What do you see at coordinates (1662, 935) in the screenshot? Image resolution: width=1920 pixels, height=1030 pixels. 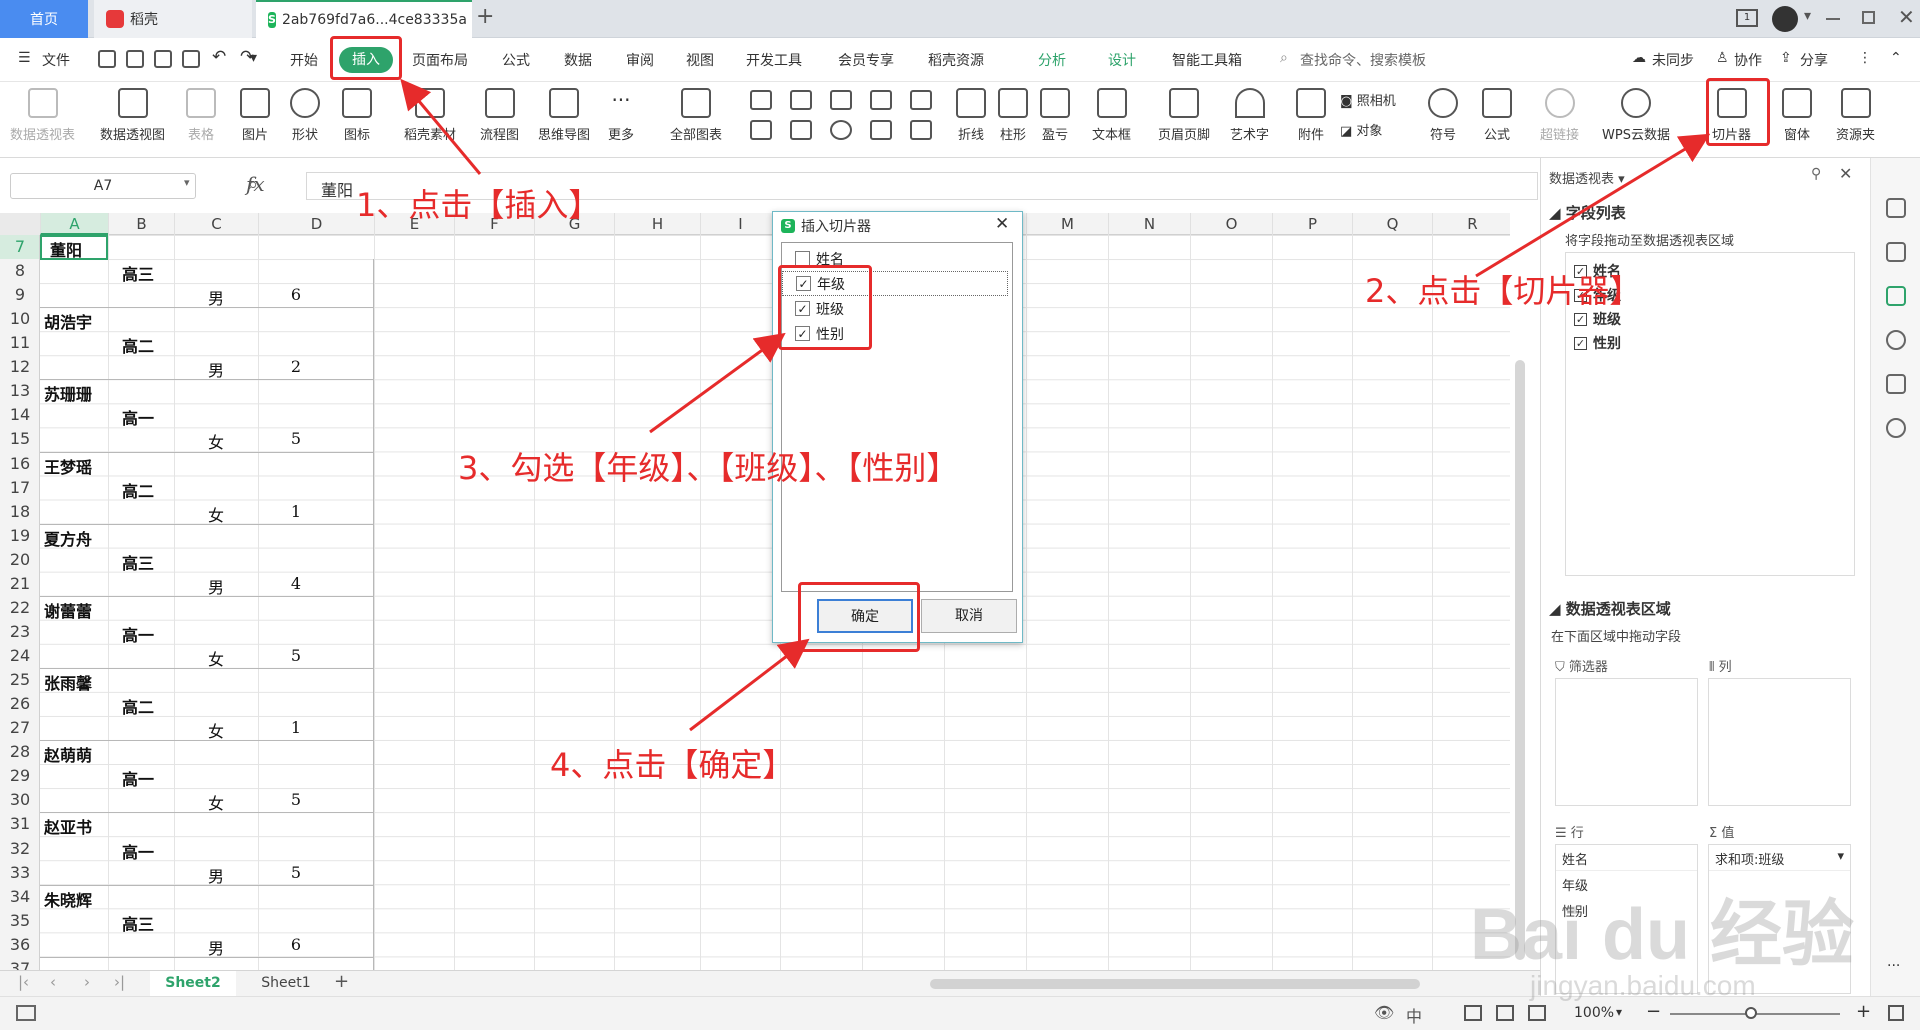 I see `watermark-brand: Bai du 经验` at bounding box center [1662, 935].